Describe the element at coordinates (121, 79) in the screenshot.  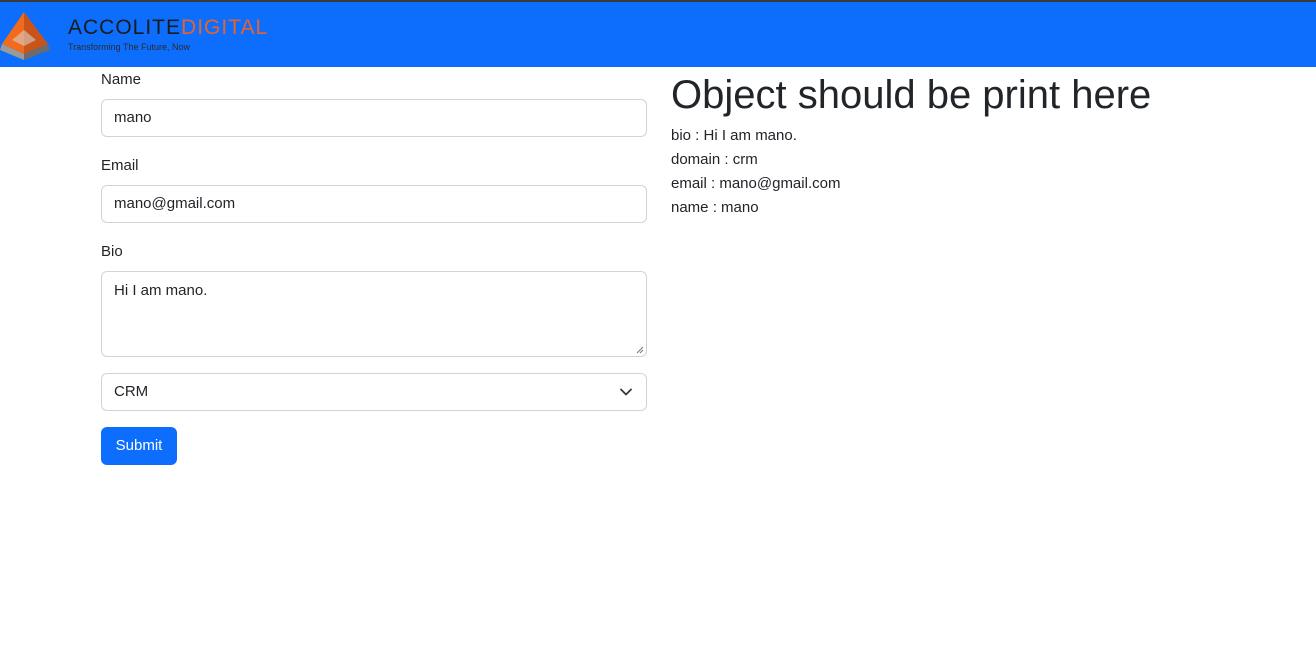
I see `name-label: Name` at that location.